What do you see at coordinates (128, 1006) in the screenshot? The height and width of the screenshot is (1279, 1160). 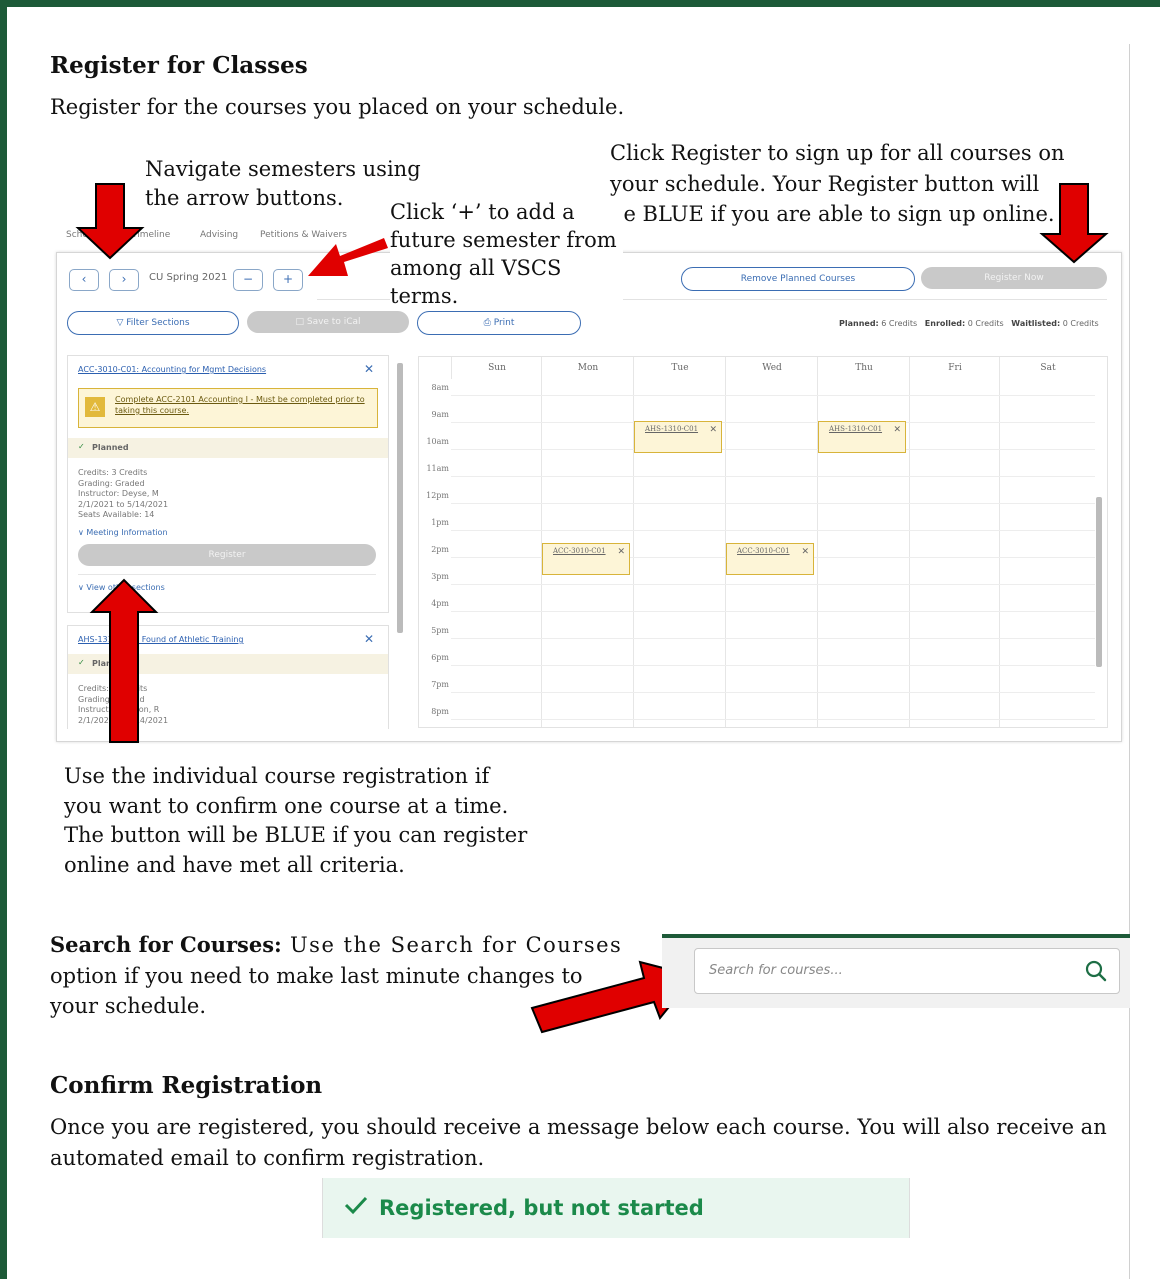 I see `search-section-line: your schedule.` at bounding box center [128, 1006].